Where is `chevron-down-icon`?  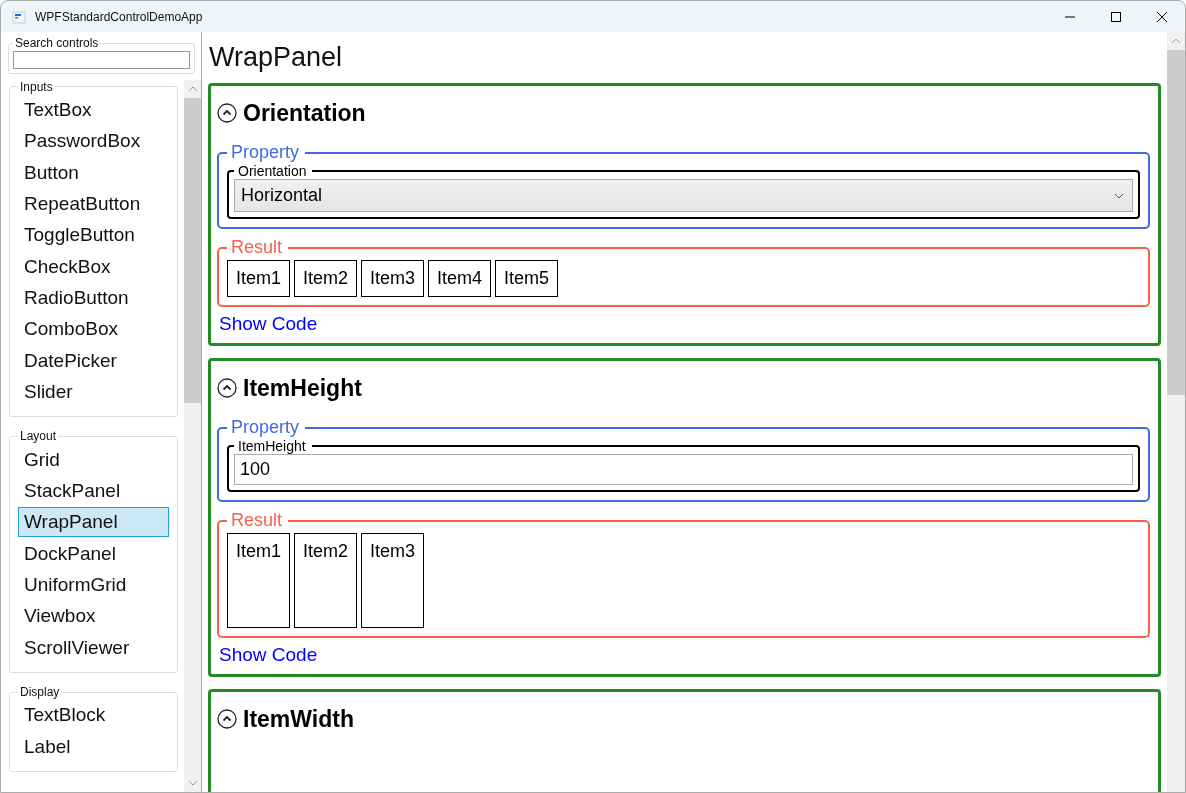
chevron-down-icon is located at coordinates (1119, 195).